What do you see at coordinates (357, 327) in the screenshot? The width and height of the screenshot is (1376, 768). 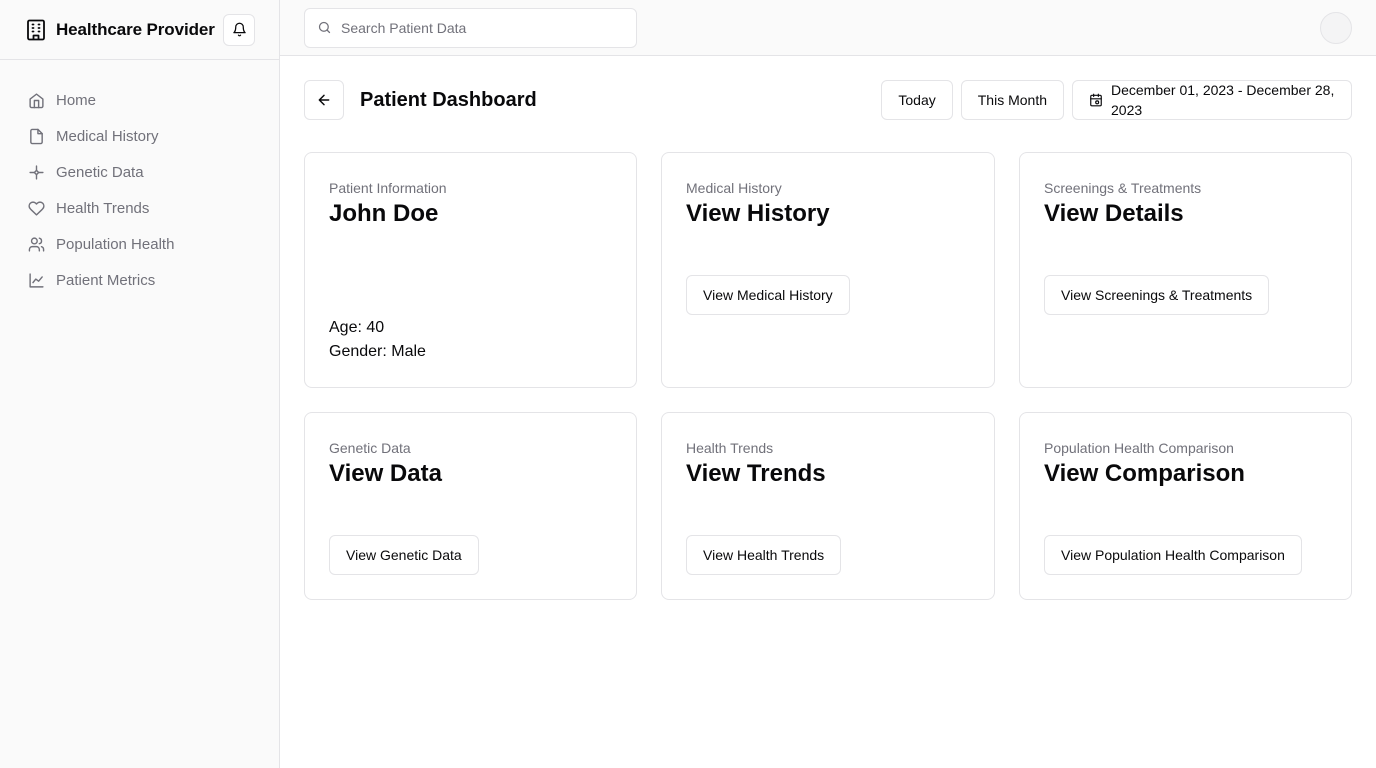 I see `patient-age: Age: 40` at bounding box center [357, 327].